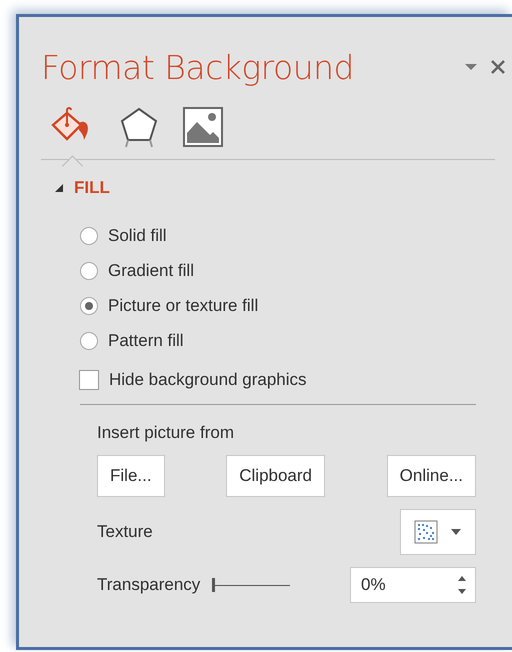  I want to click on insert-button: Clipboard, so click(275, 476).